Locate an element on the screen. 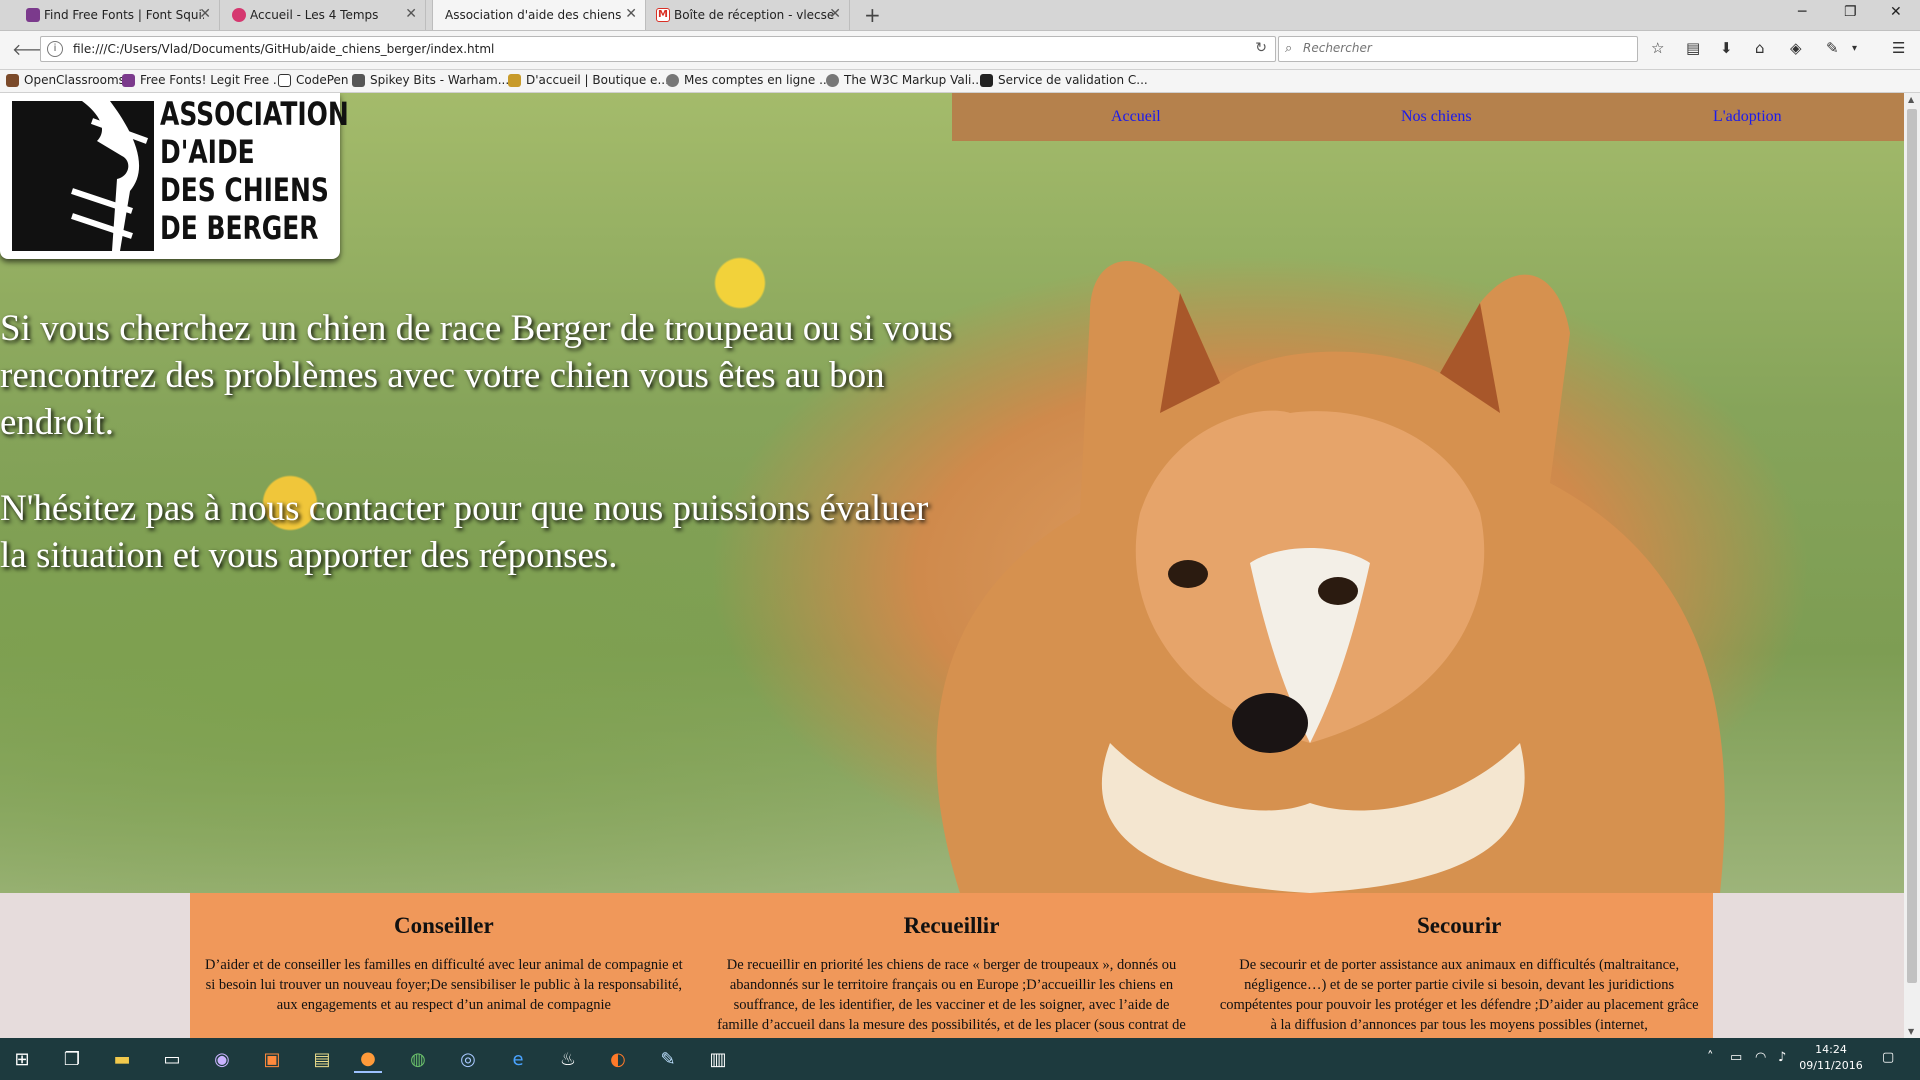  bookmark-openclassrooms: OpenClassrooms is located at coordinates (65, 80).